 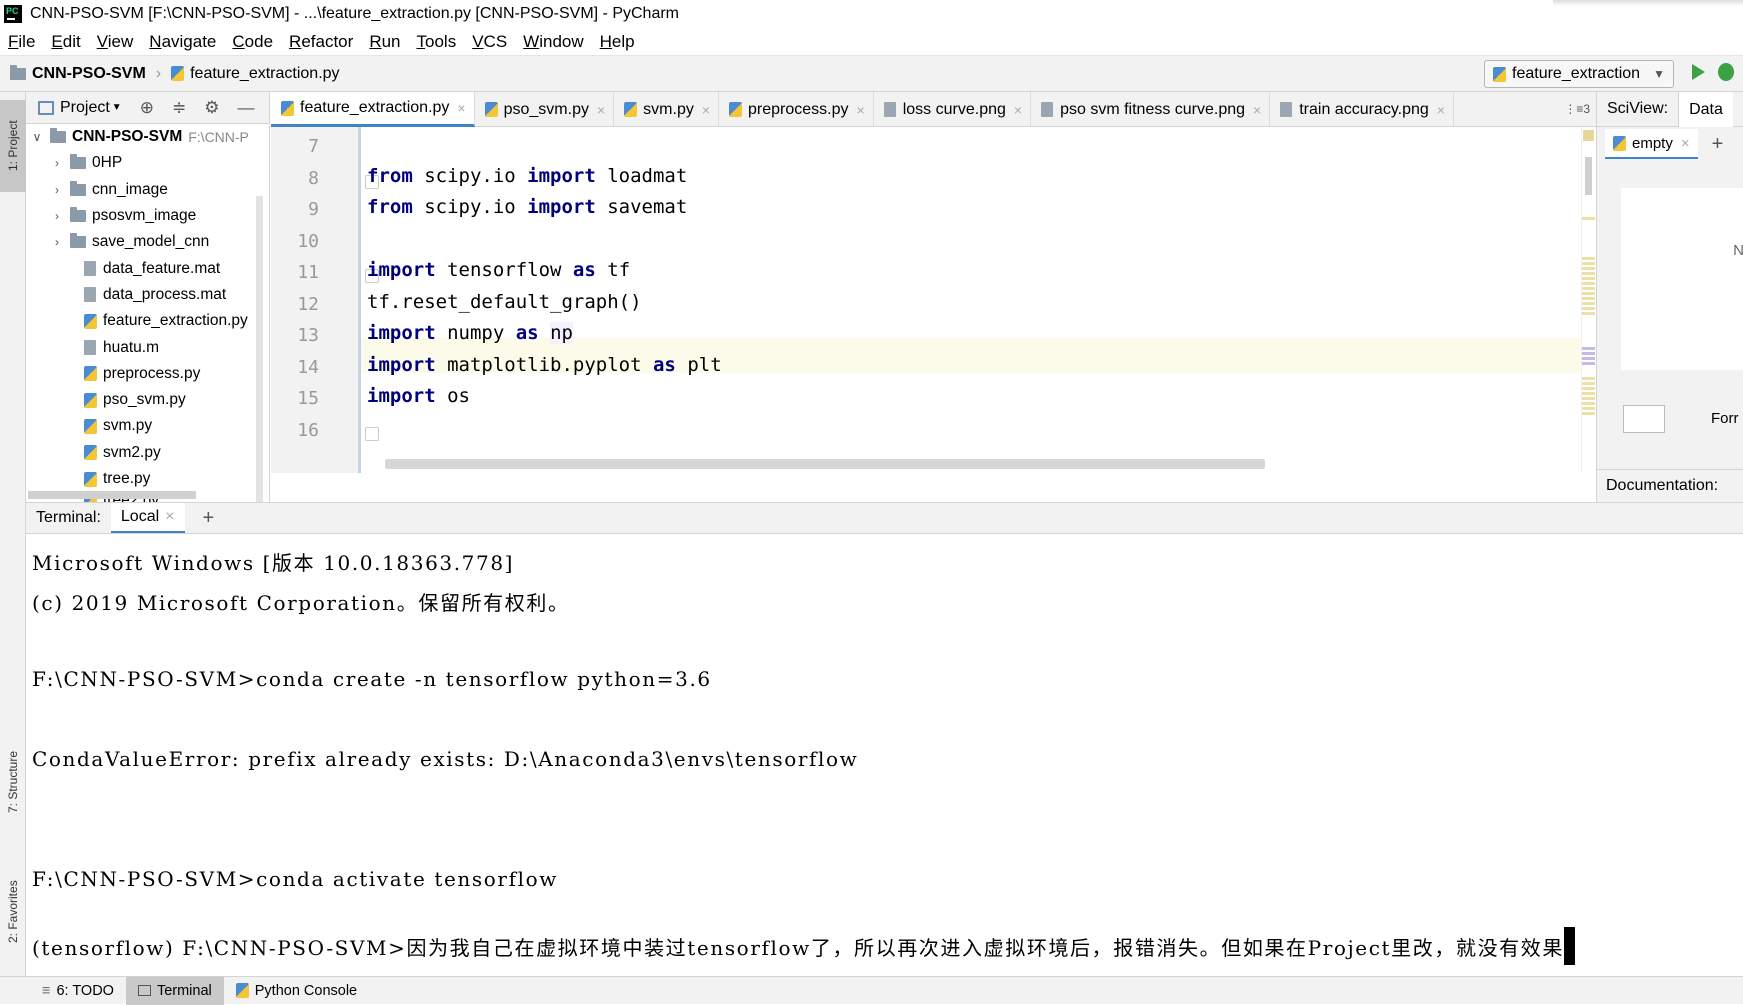 What do you see at coordinates (418, 396) in the screenshot?
I see `code-line: import os` at bounding box center [418, 396].